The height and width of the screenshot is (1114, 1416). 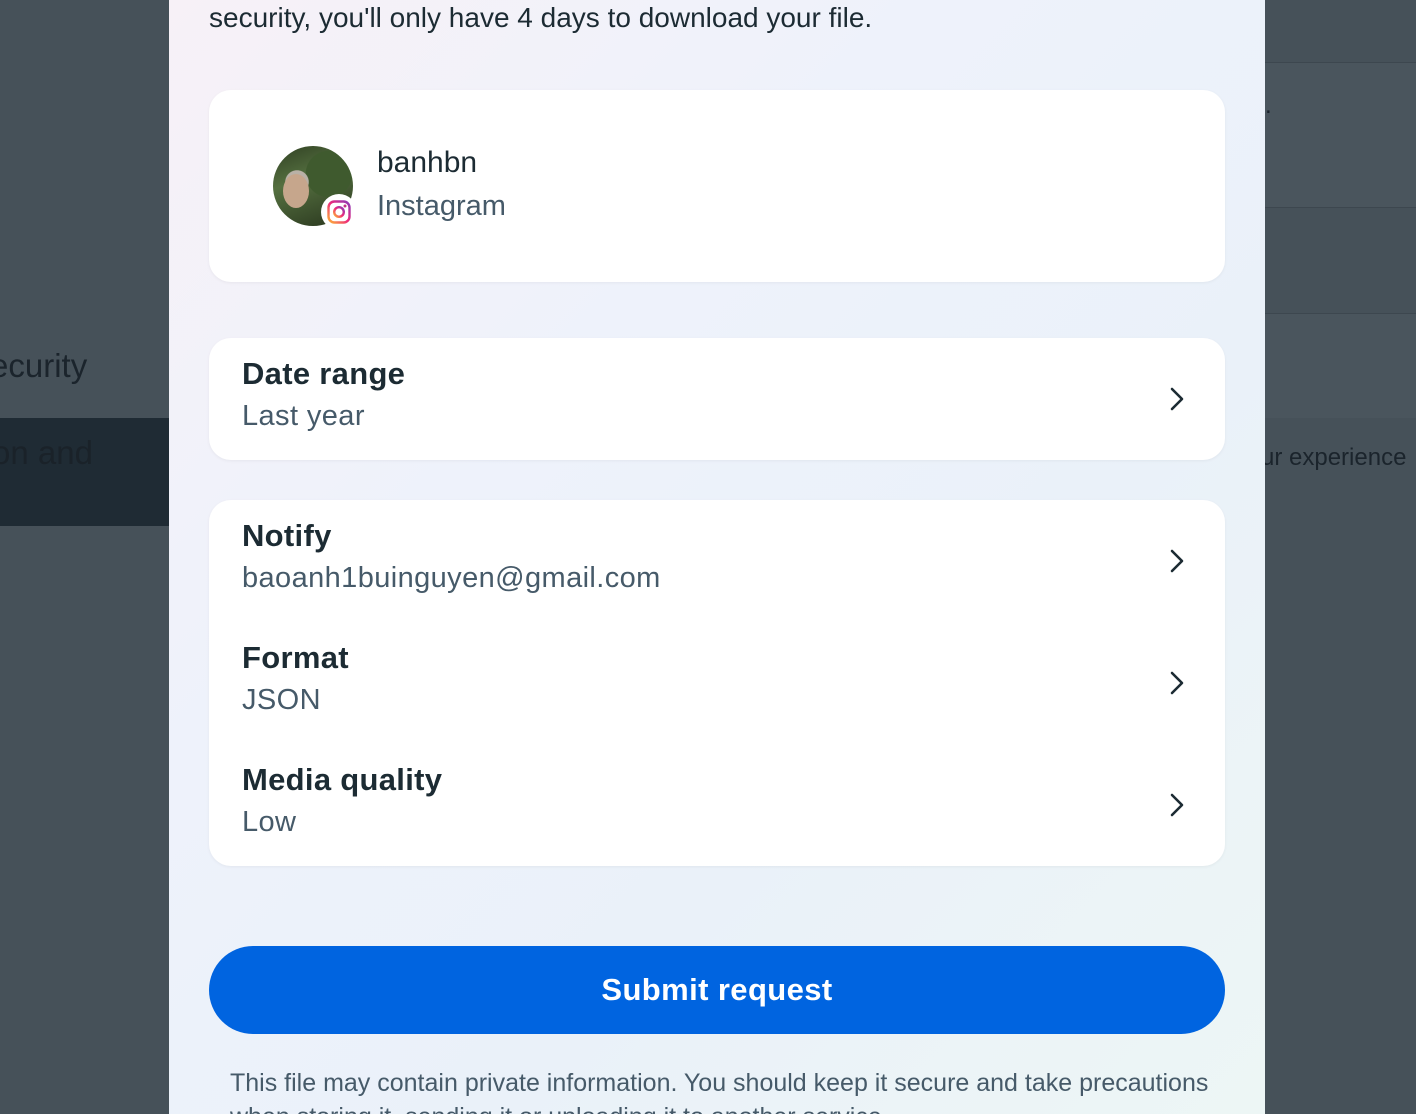 I want to click on media-quality-value: Low, so click(x=269, y=822).